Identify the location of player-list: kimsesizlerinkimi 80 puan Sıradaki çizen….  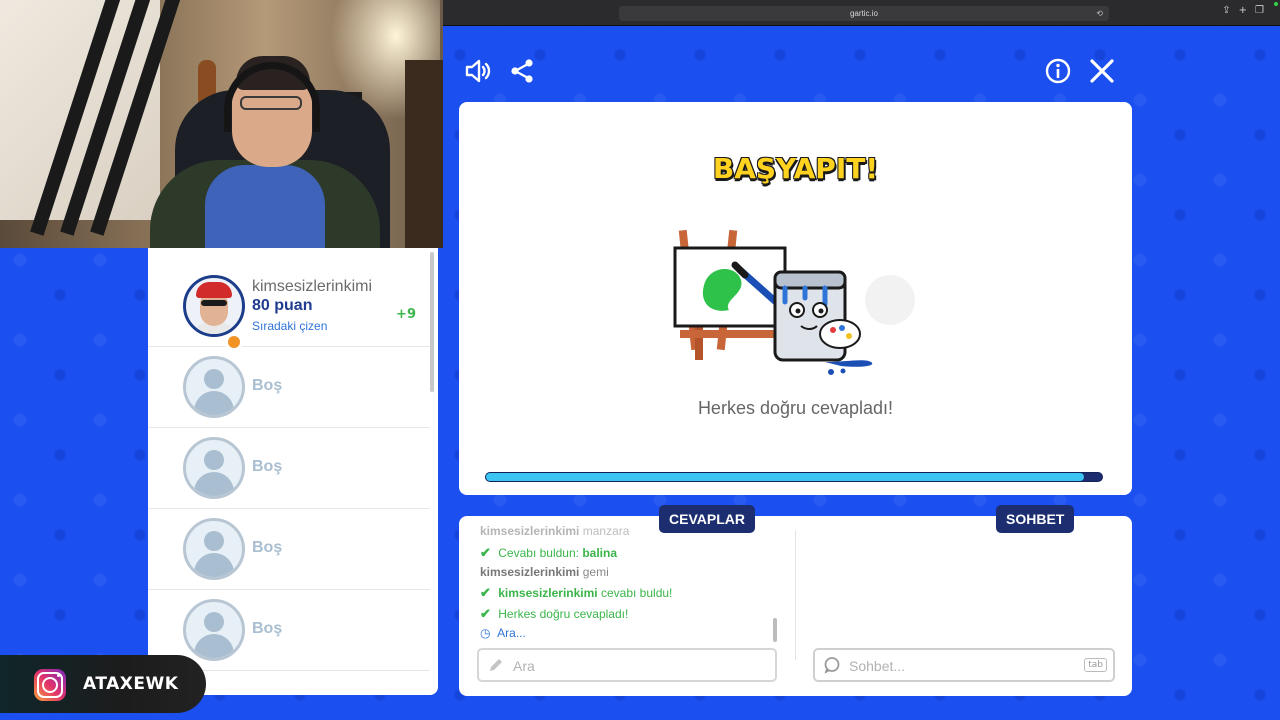
(293, 471).